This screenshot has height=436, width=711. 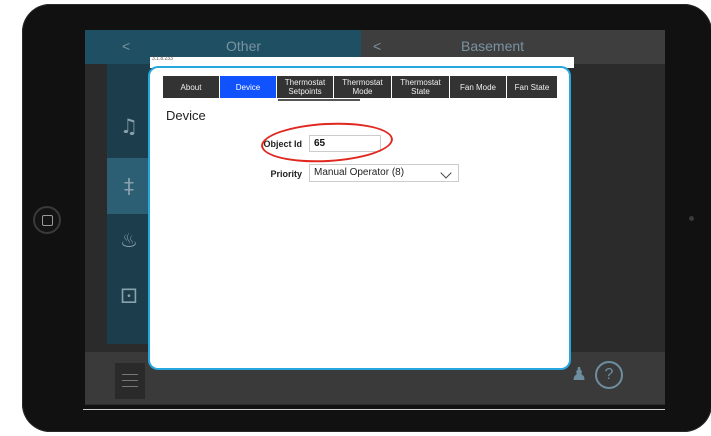 I want to click on tab-device: Device, so click(x=248, y=87).